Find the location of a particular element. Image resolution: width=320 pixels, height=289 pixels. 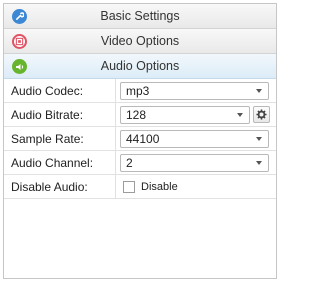

basic-settings-header: Basic Settings is located at coordinates (140, 16).